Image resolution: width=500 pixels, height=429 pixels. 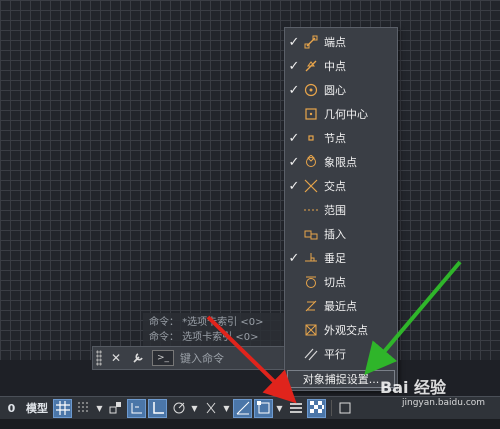 What do you see at coordinates (311, 114) in the screenshot?
I see `geometric-center-icon` at bounding box center [311, 114].